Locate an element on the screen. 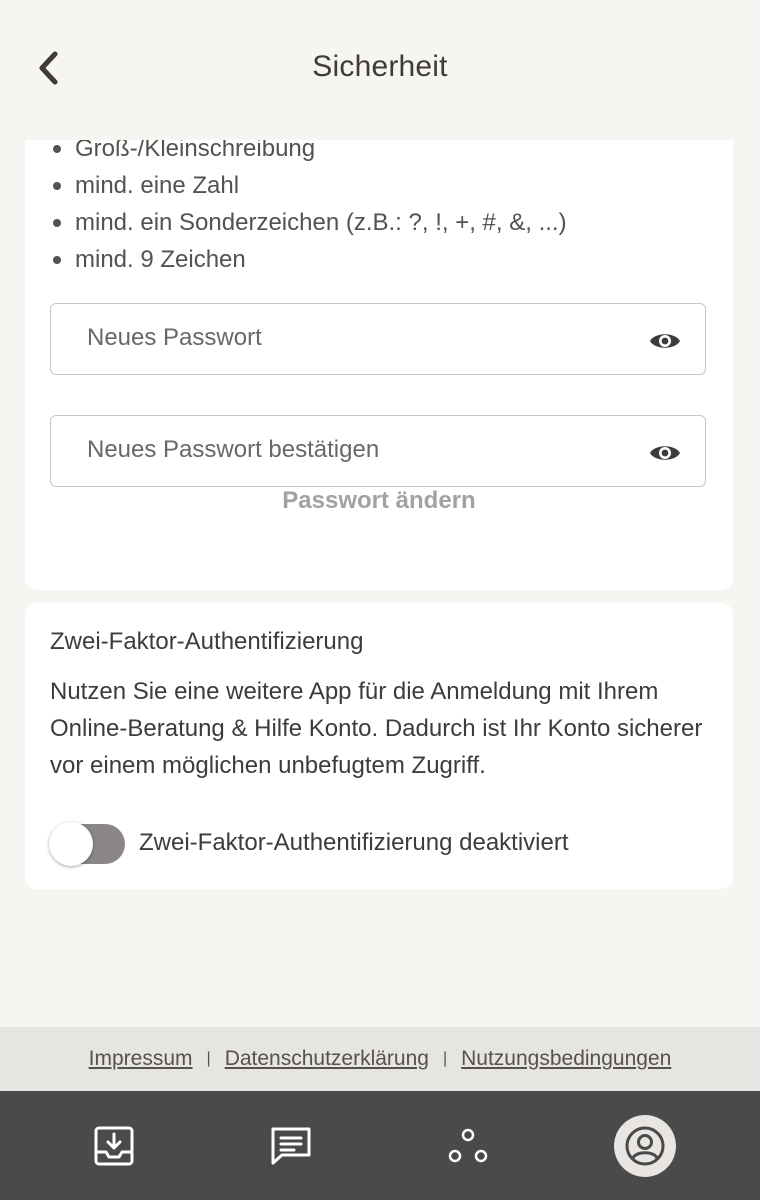 This screenshot has width=760, height=1200. password-rule: Groß-/Kleinschreibung is located at coordinates (308, 153).